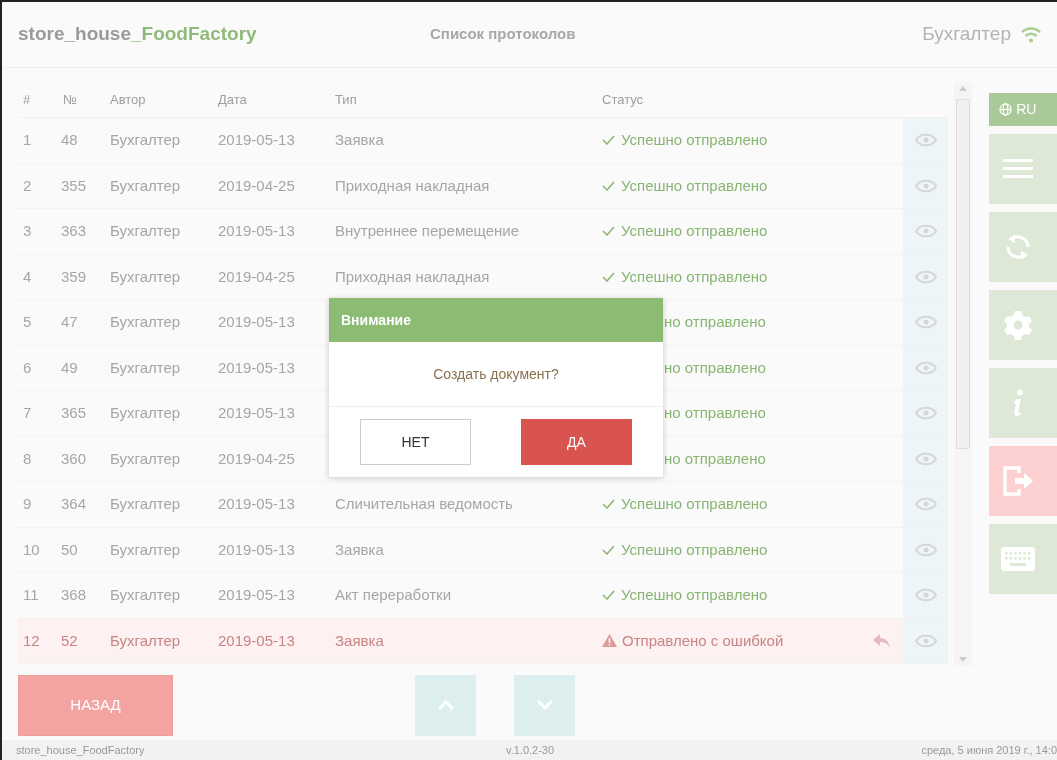 Image resolution: width=1057 pixels, height=760 pixels. I want to click on table-row: 12 52 Бухгалтер 2019-05-13 Заявка Отправлено с ошибкой, so click(483, 641).